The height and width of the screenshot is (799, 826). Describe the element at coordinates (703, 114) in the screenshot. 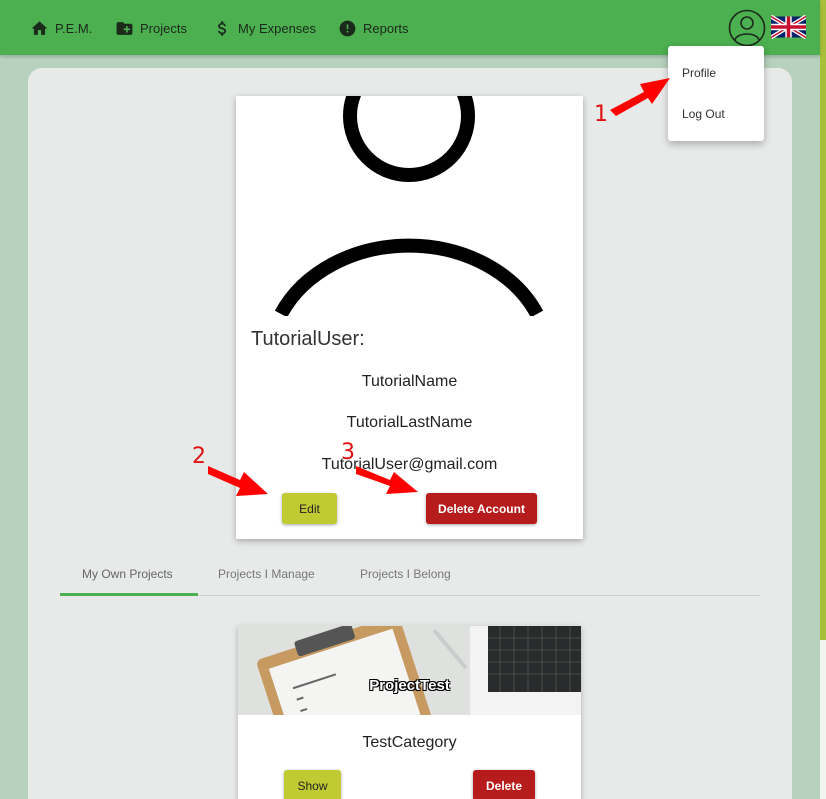

I see `dropdown-item-logout: Log Out` at that location.